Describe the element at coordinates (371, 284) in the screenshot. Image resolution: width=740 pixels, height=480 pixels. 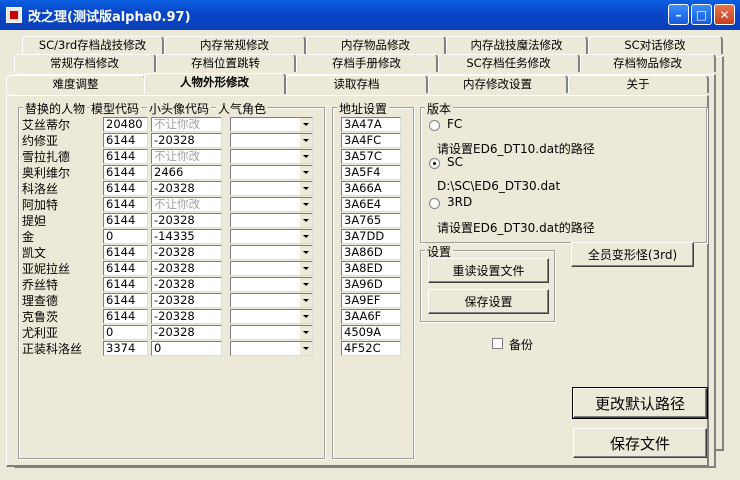
I see `address-input: 3A96D` at that location.